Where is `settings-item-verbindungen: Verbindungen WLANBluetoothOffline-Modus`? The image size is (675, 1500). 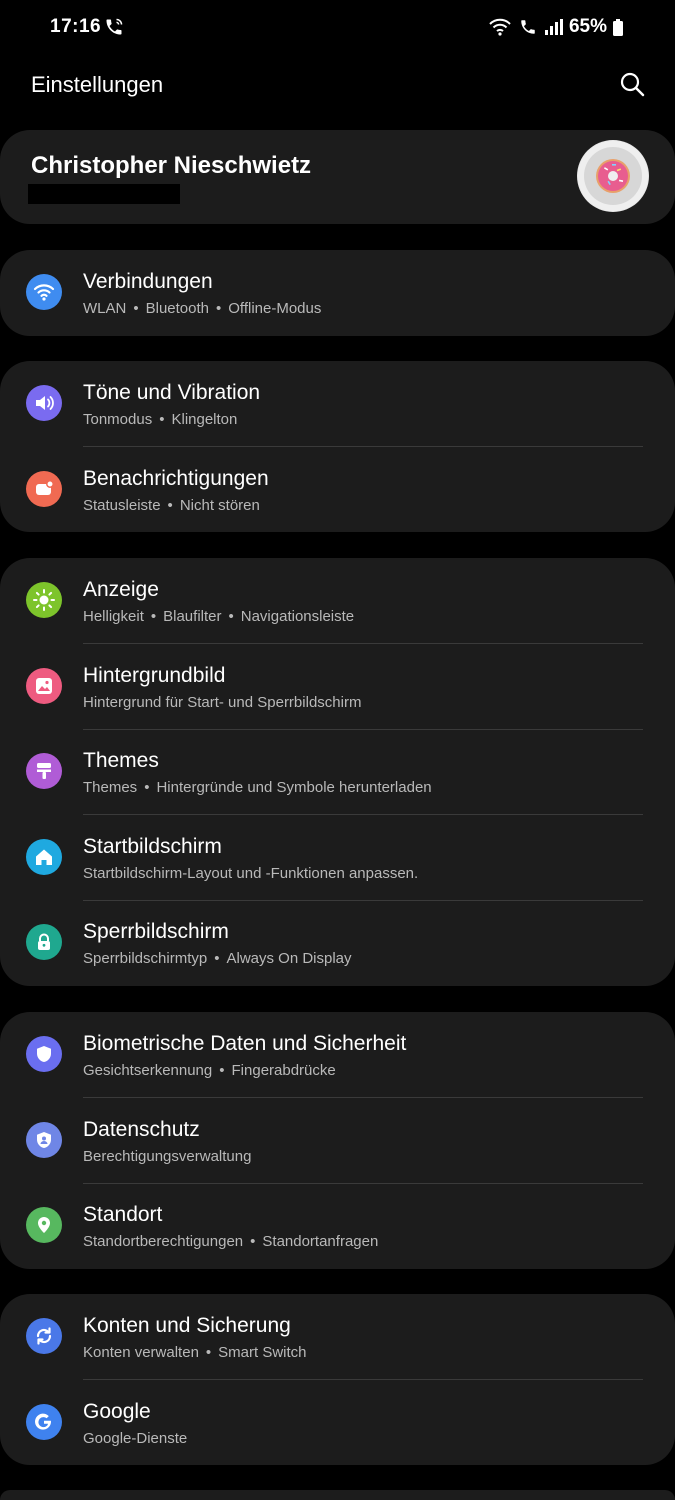 settings-item-verbindungen: Verbindungen WLANBluetoothOffline-Modus is located at coordinates (337, 293).